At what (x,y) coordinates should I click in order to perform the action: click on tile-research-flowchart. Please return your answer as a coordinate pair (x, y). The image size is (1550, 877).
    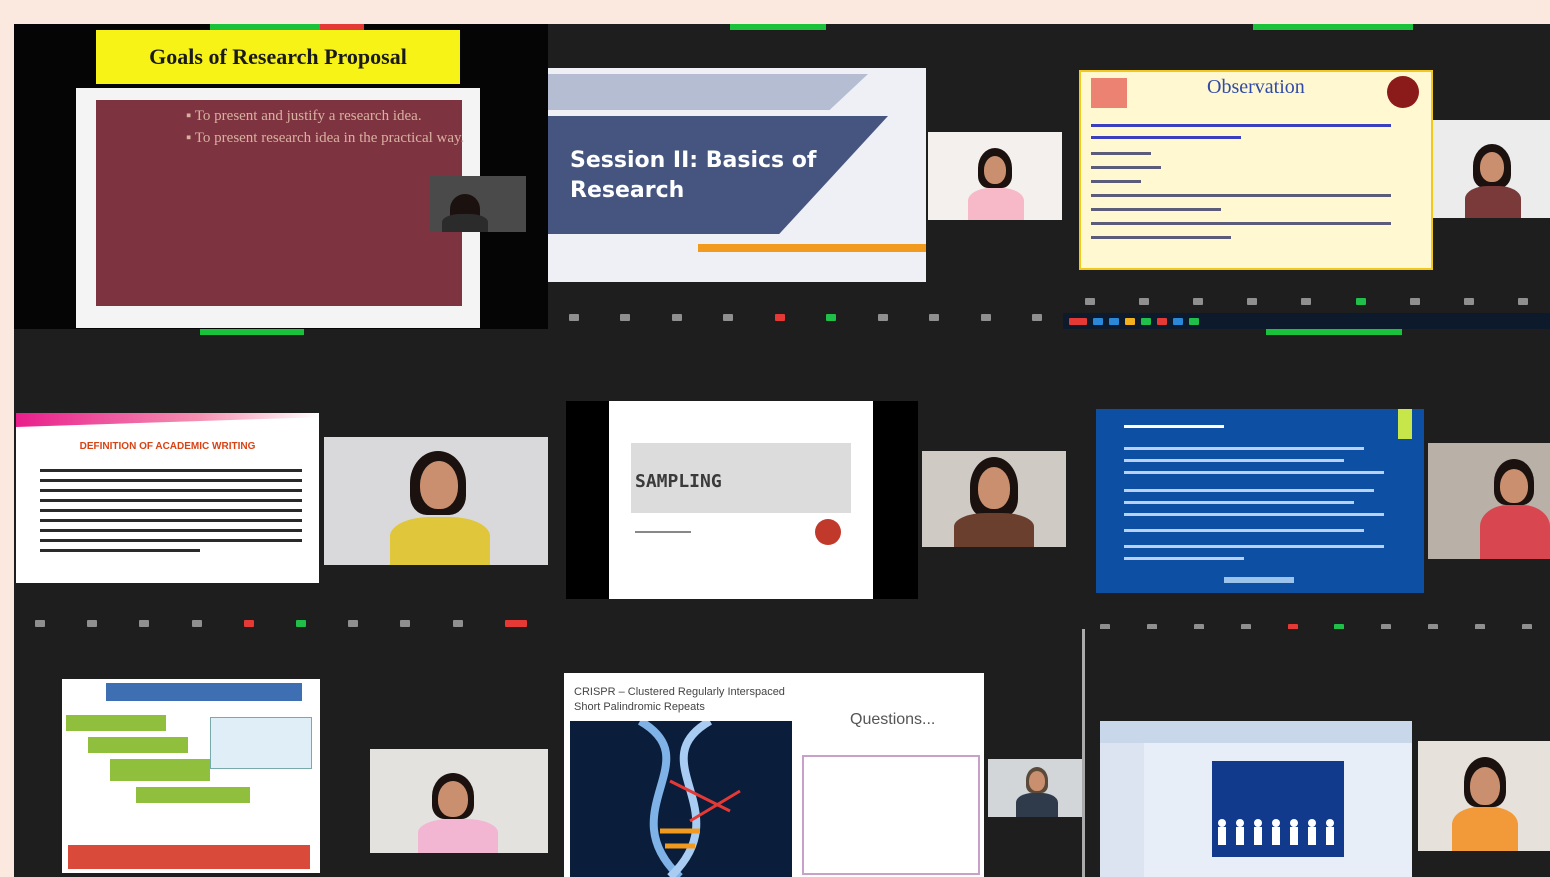
    Looking at the image, I should click on (281, 753).